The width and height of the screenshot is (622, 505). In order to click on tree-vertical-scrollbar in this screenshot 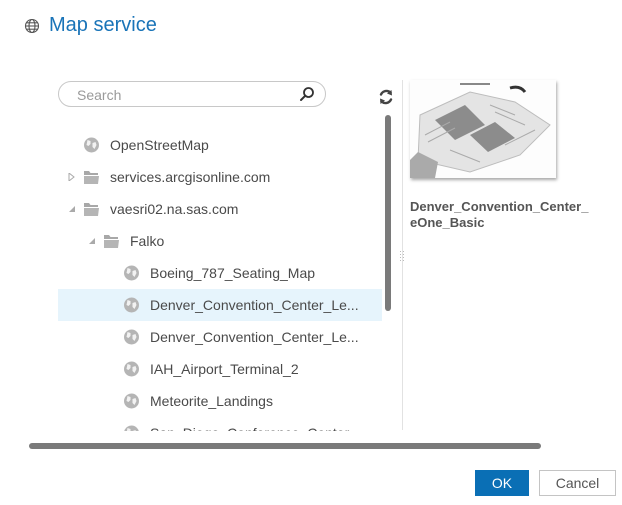, I will do `click(388, 213)`.